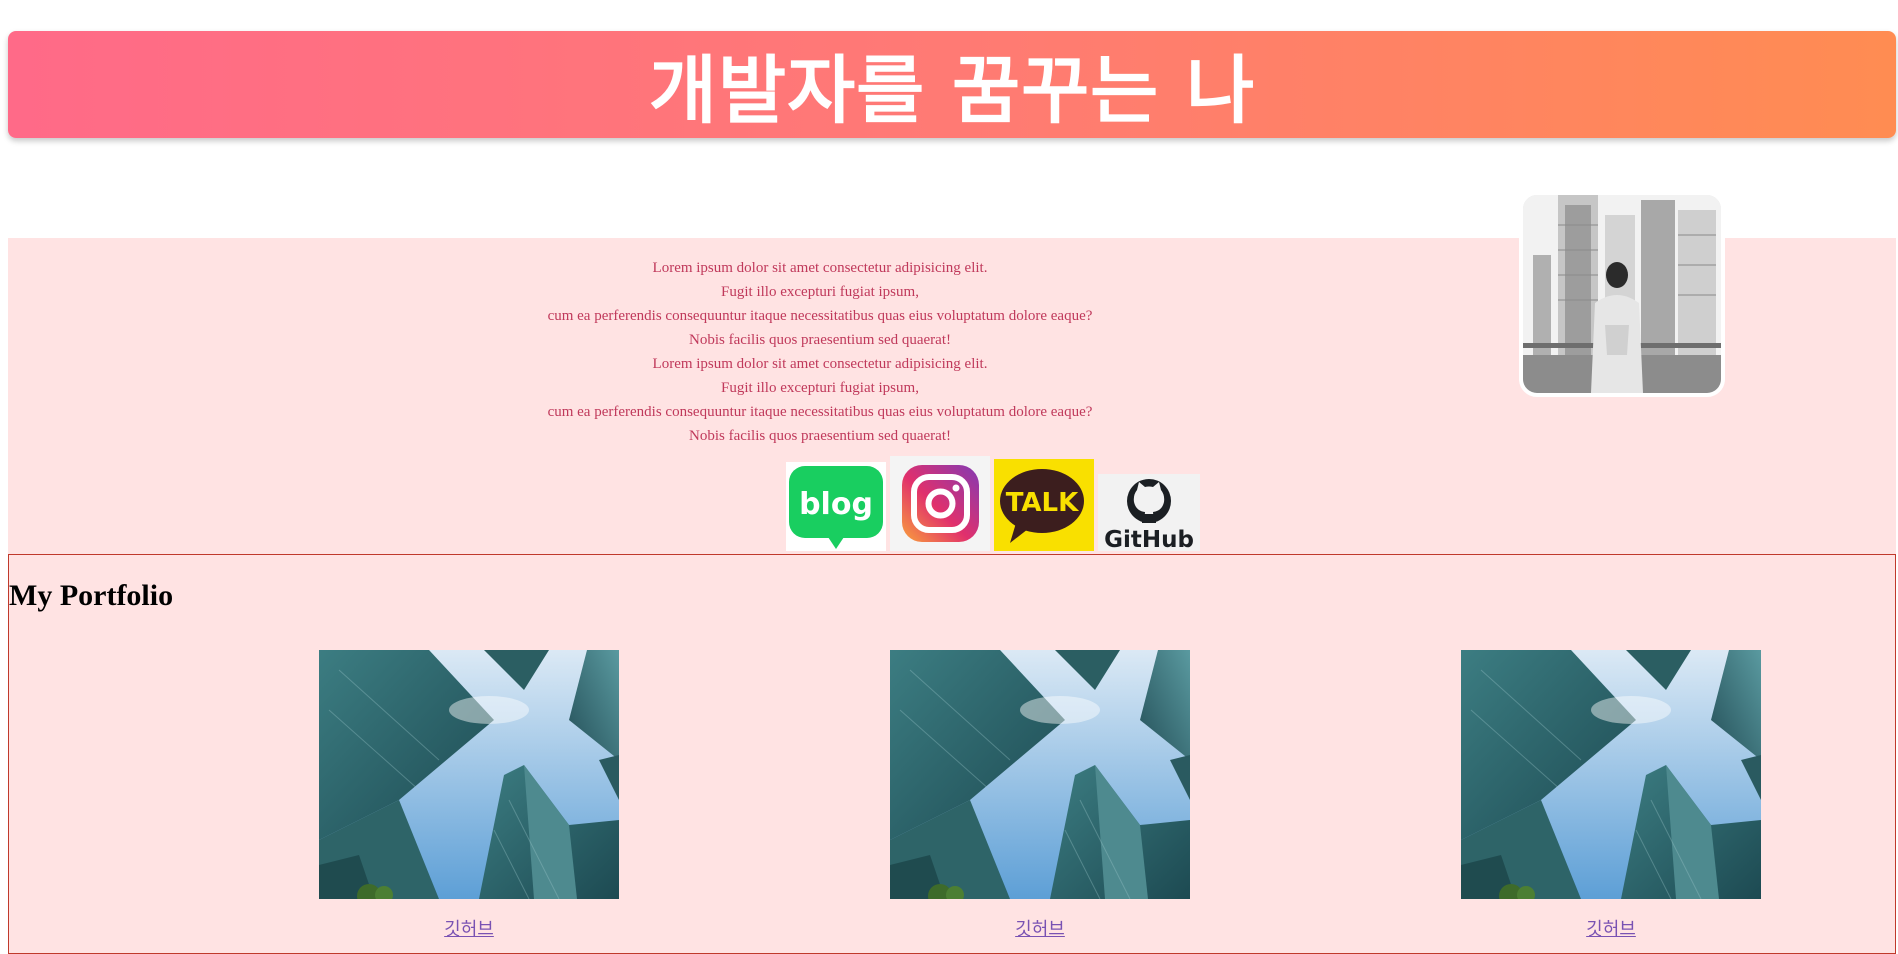 Image resolution: width=1898 pixels, height=954 pixels. I want to click on svg-text: blog, so click(836, 504).